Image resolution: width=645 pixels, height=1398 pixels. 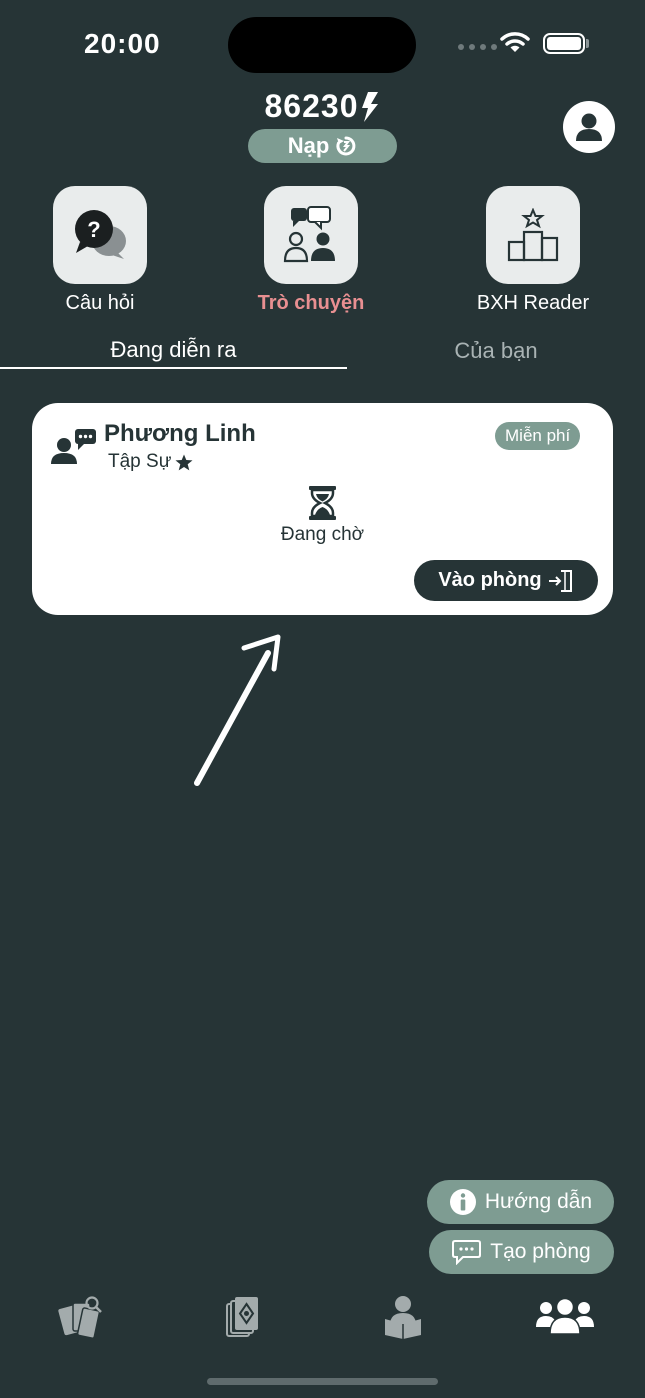 What do you see at coordinates (322, 45) in the screenshot?
I see `dynamic-island` at bounding box center [322, 45].